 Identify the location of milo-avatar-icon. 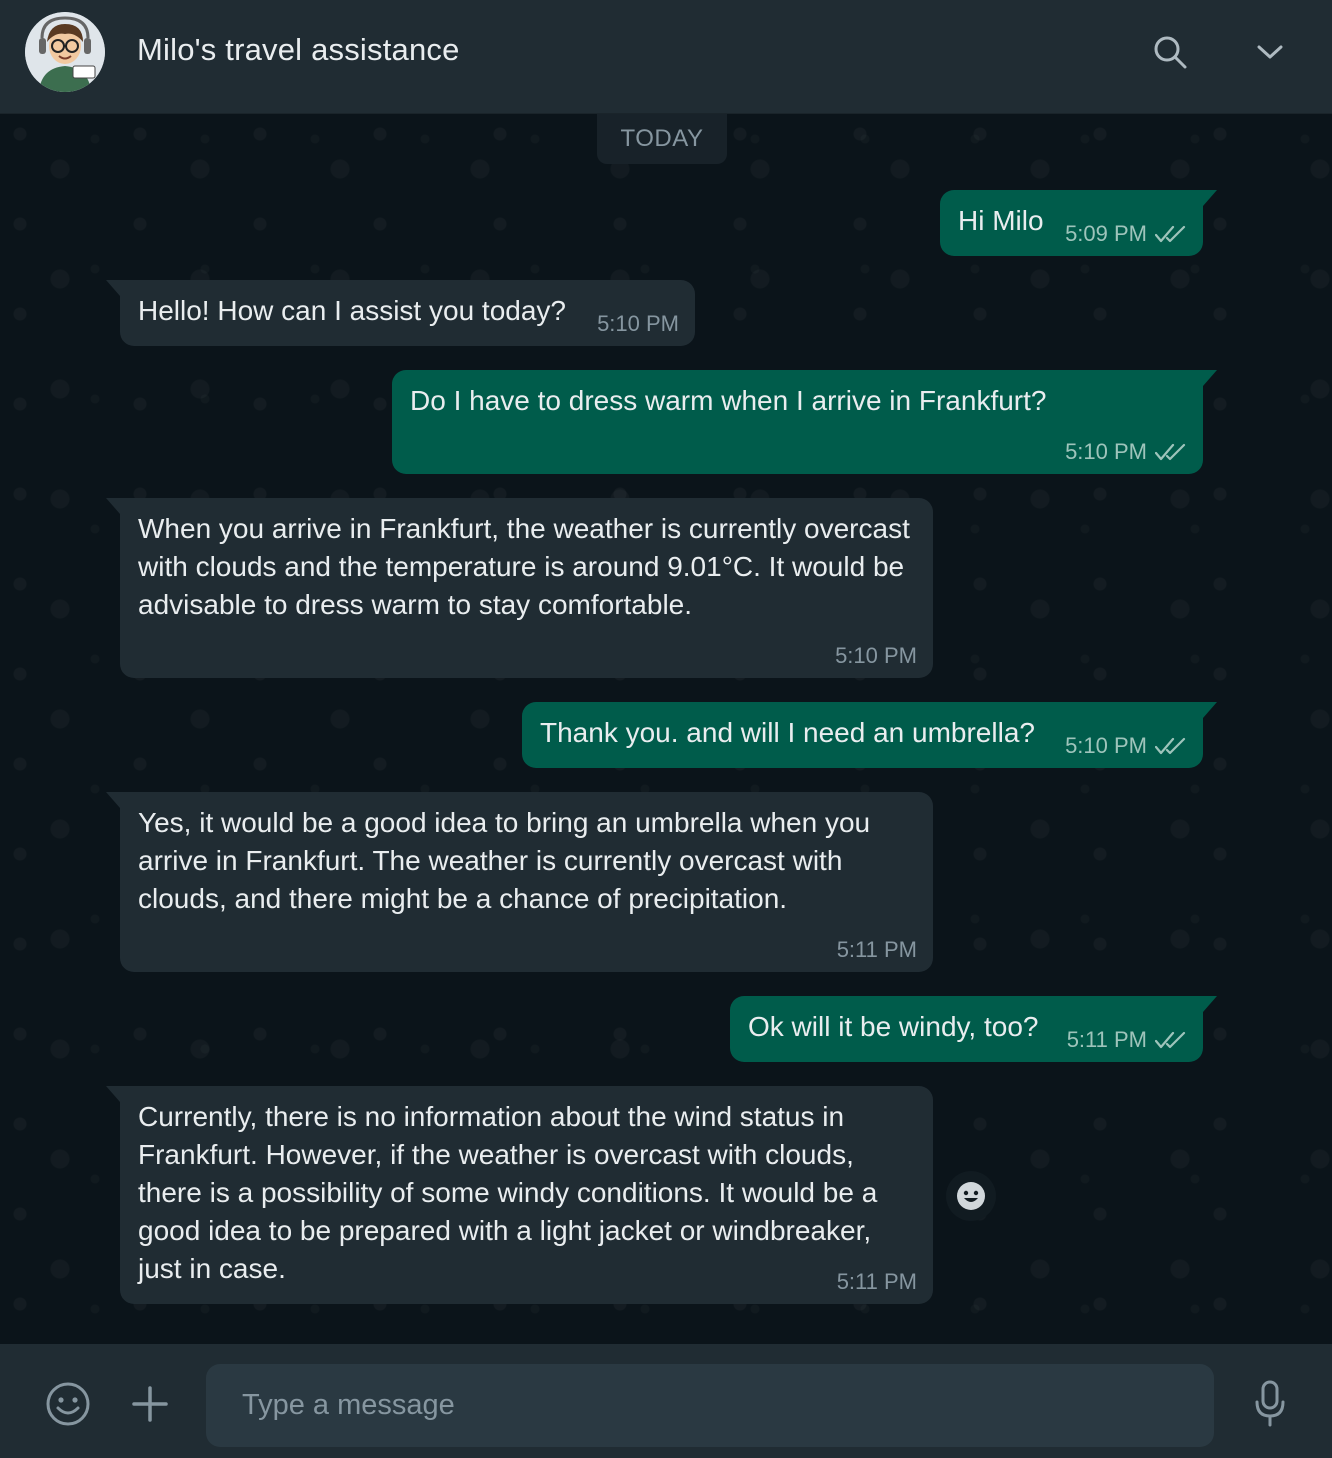
(65, 52).